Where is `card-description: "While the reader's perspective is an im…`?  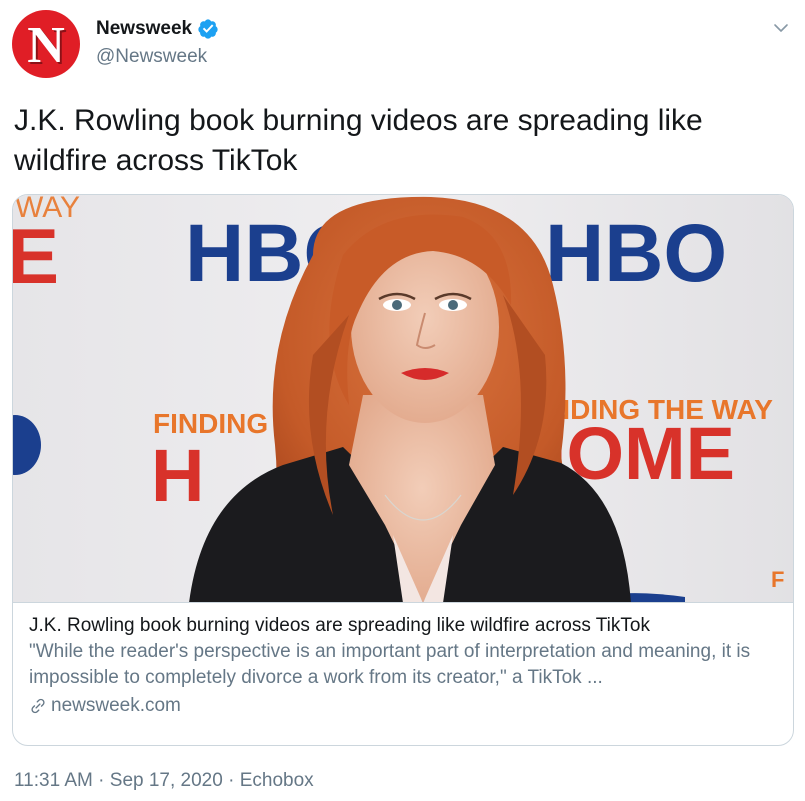
card-description: "While the reader's perspective is an im… is located at coordinates (390, 664).